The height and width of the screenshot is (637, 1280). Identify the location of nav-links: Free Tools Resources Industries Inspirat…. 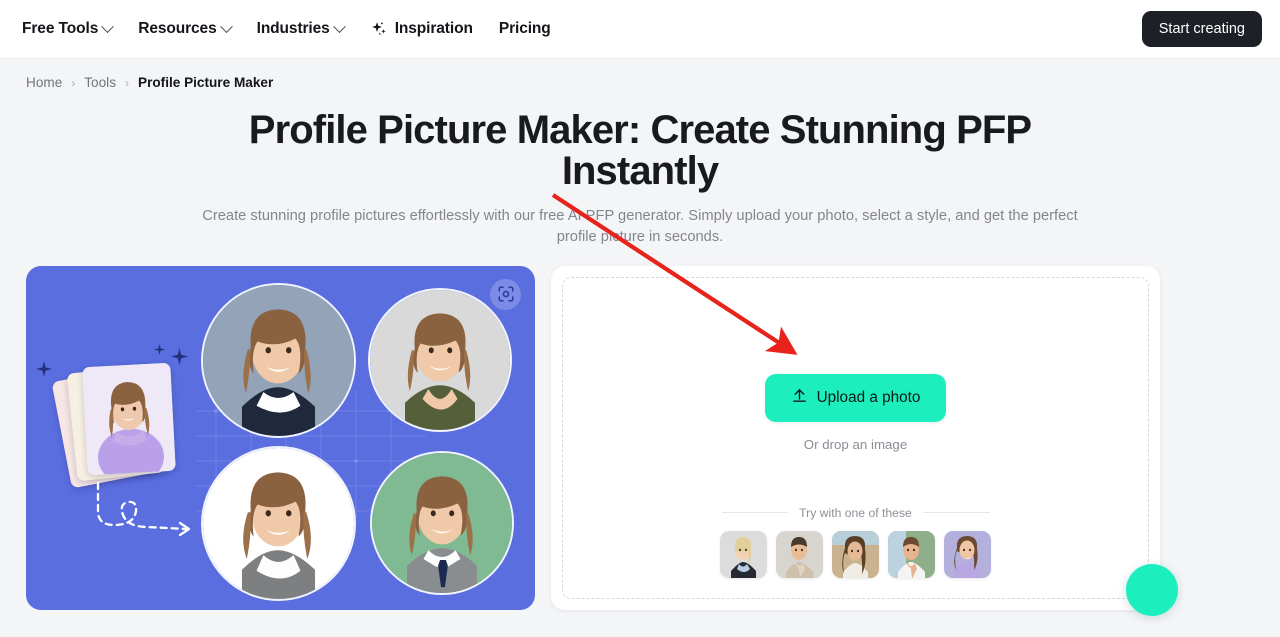
(286, 29).